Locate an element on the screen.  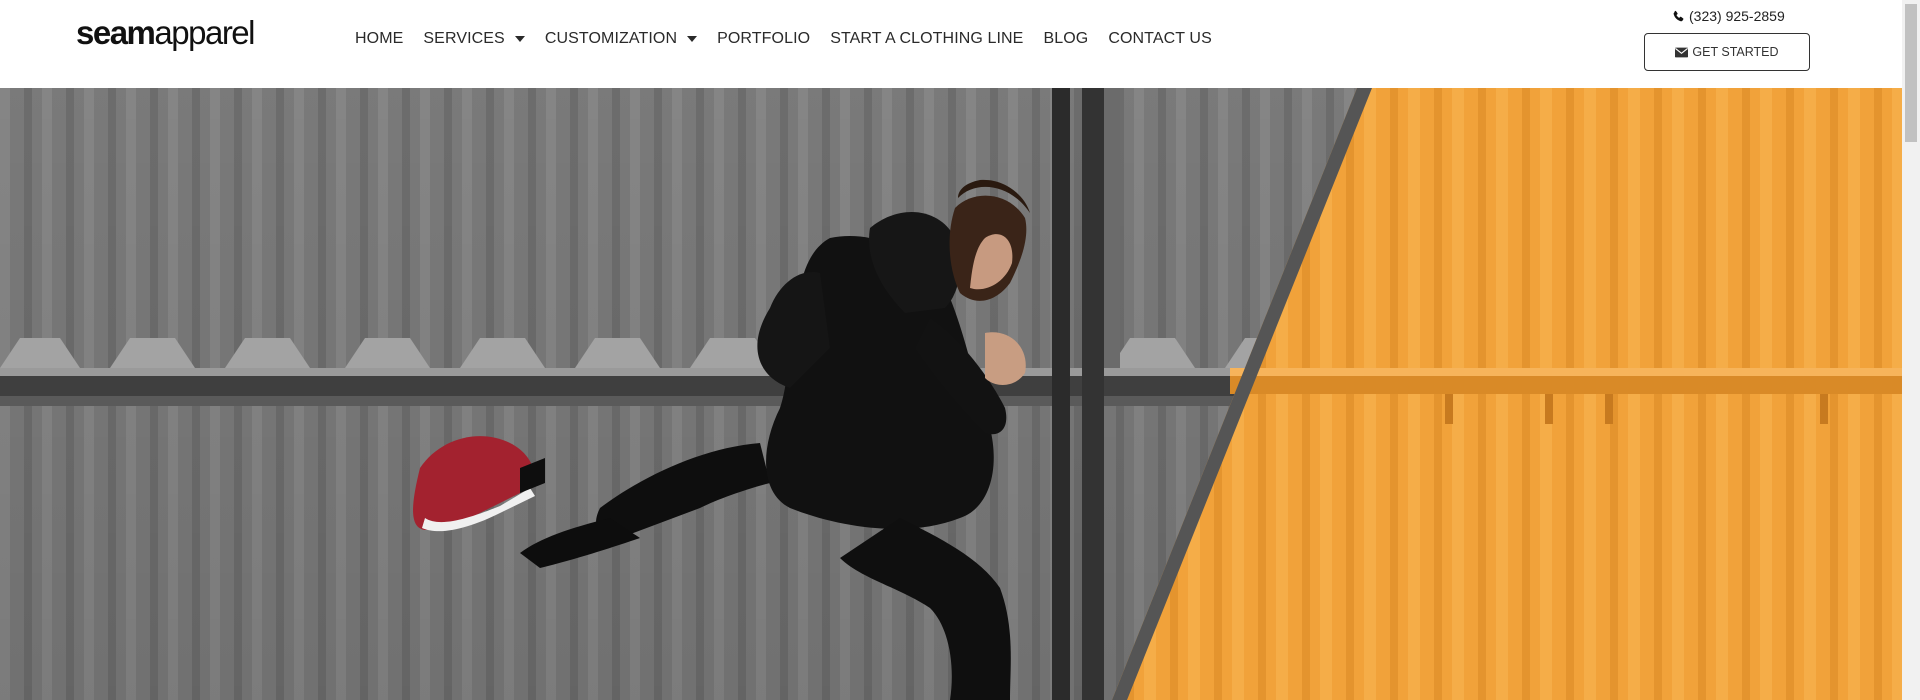
brand-logo: seamapparel is located at coordinates (165, 32).